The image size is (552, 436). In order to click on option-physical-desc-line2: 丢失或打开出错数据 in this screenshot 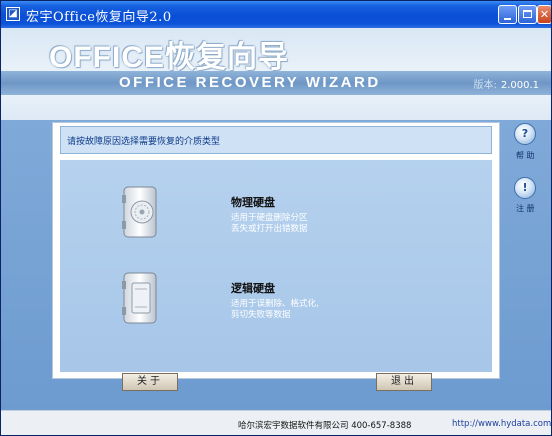, I will do `click(269, 229)`.